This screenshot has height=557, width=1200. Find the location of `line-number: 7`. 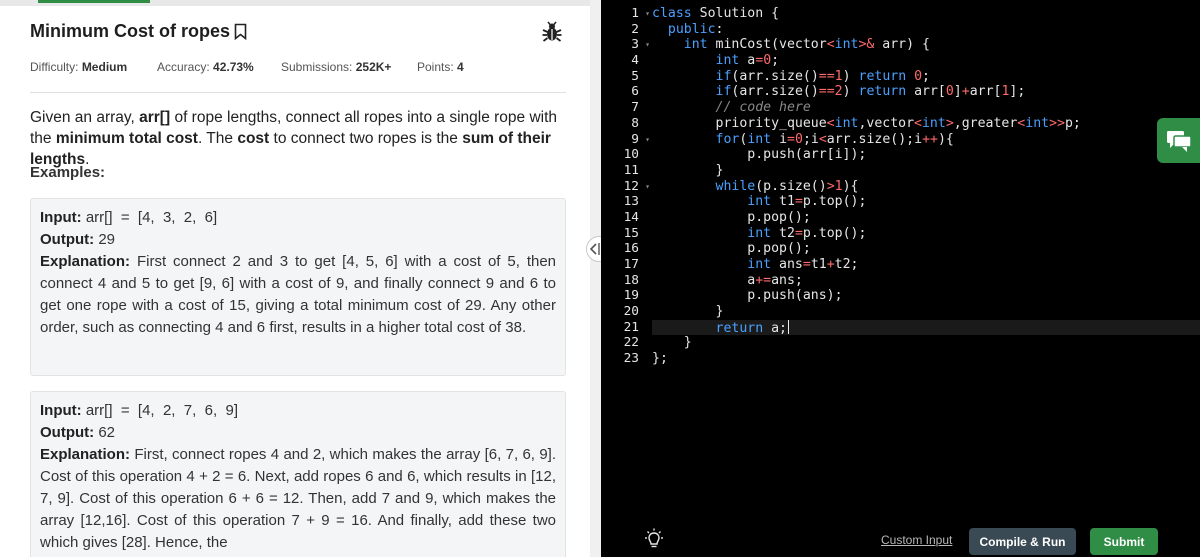

line-number: 7 is located at coordinates (635, 108).